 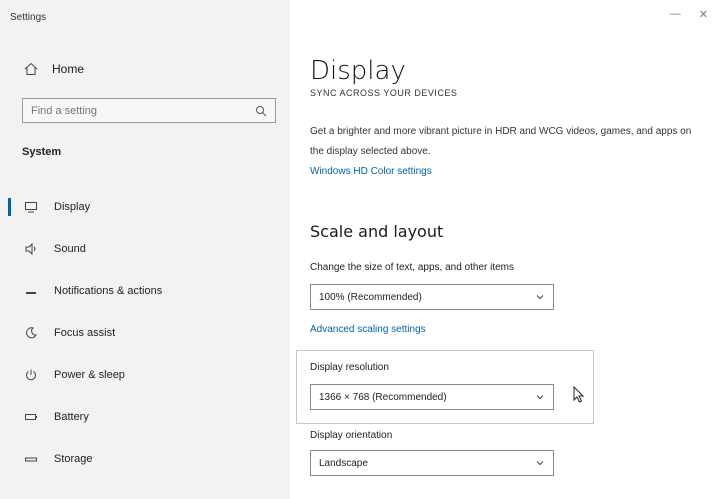 I want to click on section-label: System, so click(x=42, y=152).